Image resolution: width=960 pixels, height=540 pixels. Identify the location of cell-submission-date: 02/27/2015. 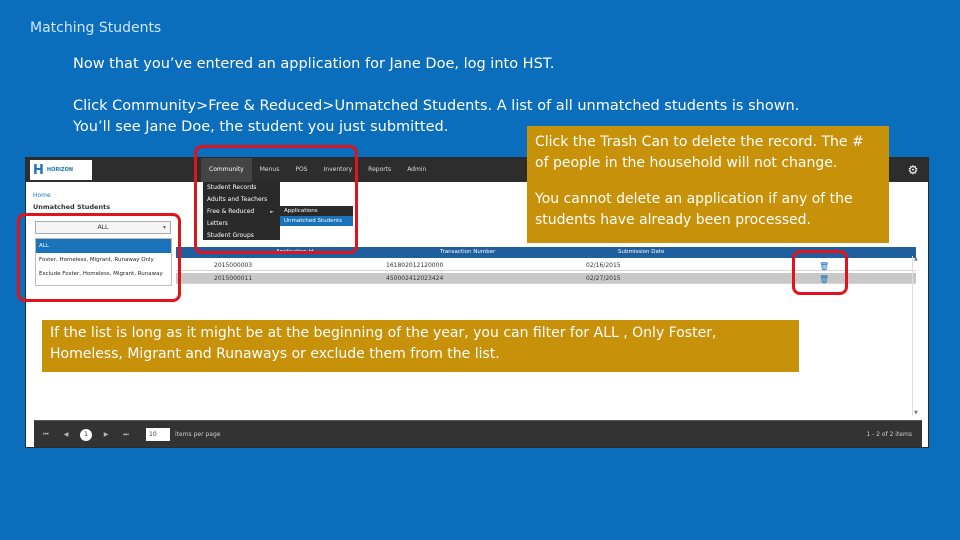
(603, 278).